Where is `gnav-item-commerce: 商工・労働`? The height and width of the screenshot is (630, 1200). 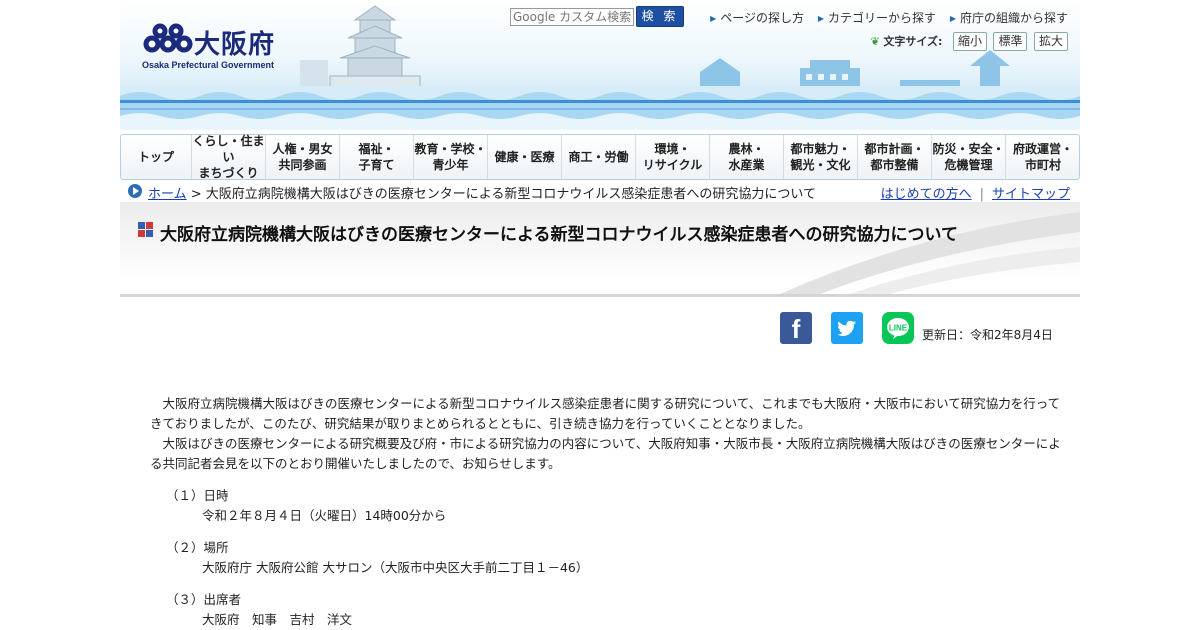 gnav-item-commerce: 商工・労働 is located at coordinates (599, 157).